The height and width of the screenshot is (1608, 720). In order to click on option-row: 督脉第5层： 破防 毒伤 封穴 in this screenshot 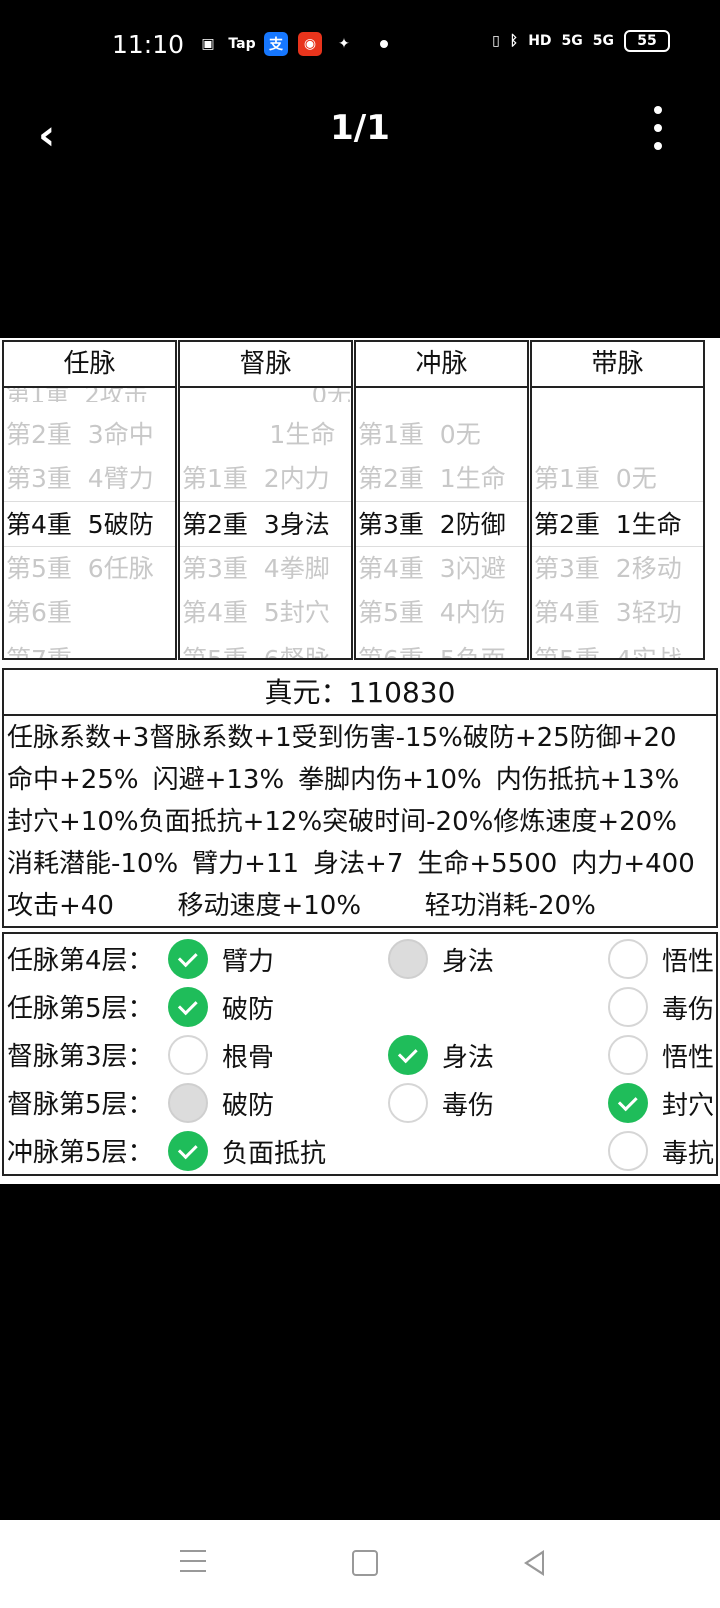, I will do `click(360, 1102)`.